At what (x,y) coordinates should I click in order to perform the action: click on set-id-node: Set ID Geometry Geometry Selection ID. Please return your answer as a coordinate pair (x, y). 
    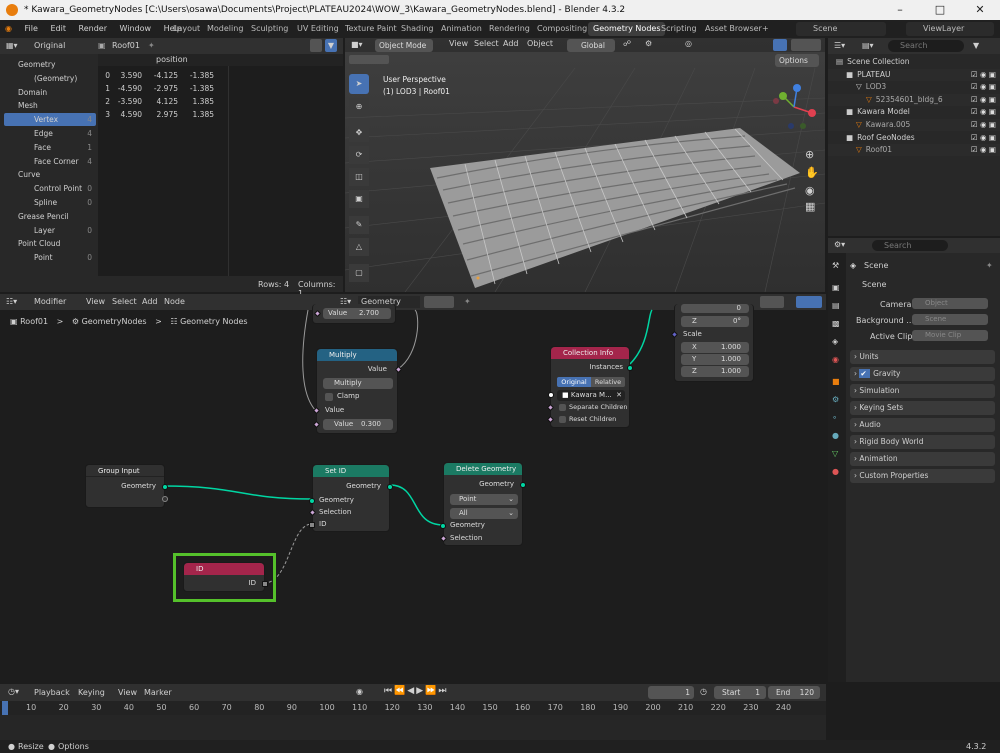
    Looking at the image, I should click on (350, 498).